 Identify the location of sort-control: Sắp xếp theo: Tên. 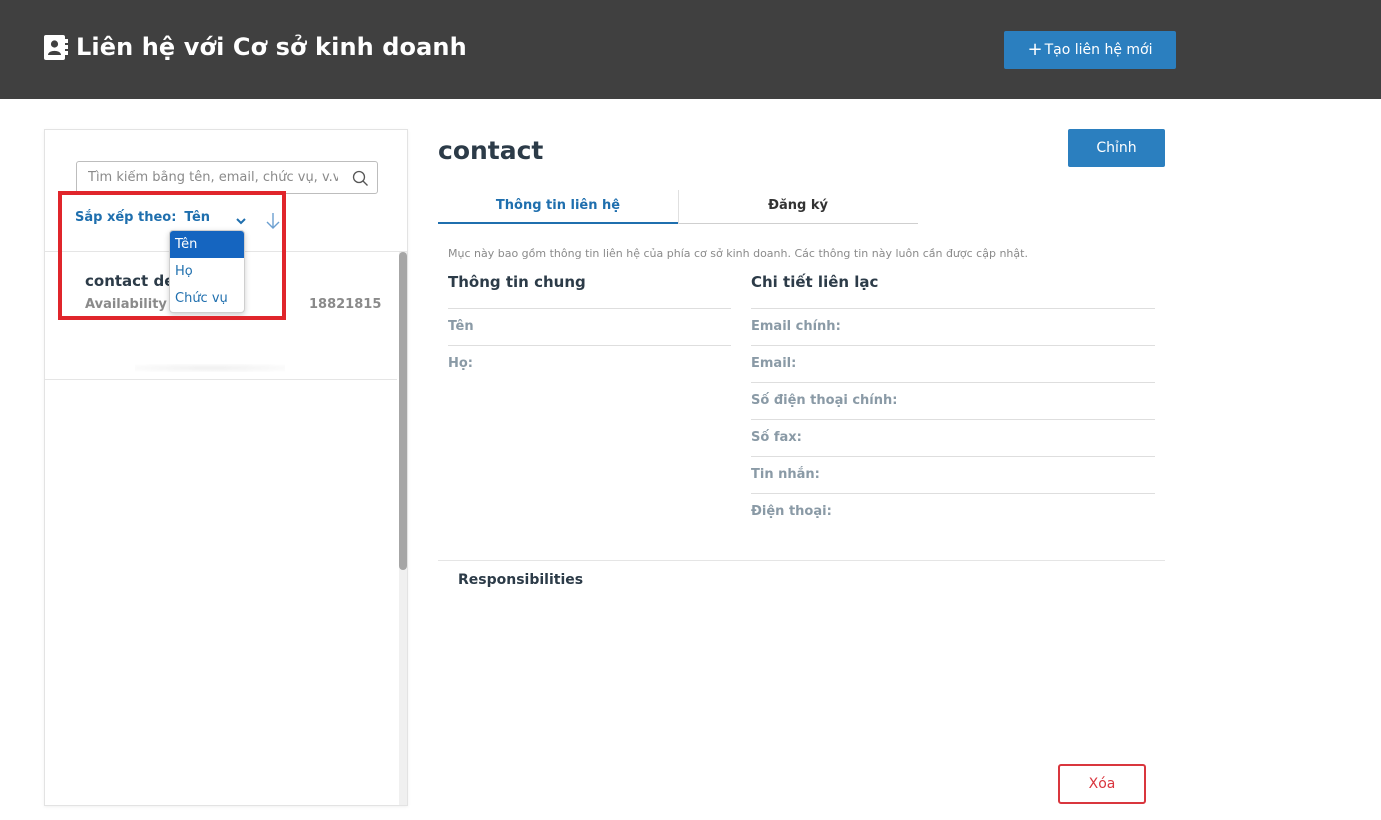
(160, 217).